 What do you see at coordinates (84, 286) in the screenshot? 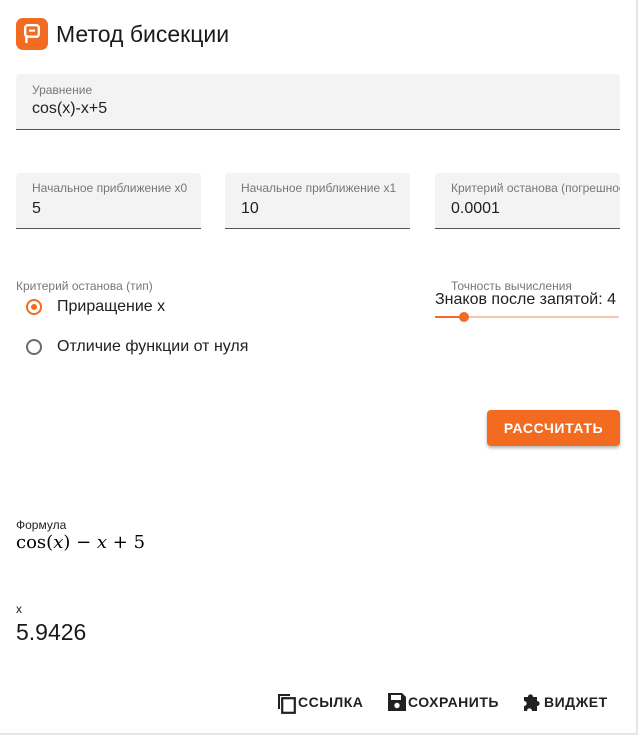
I see `stop-criterion-label: Критерий останова (тип)` at bounding box center [84, 286].